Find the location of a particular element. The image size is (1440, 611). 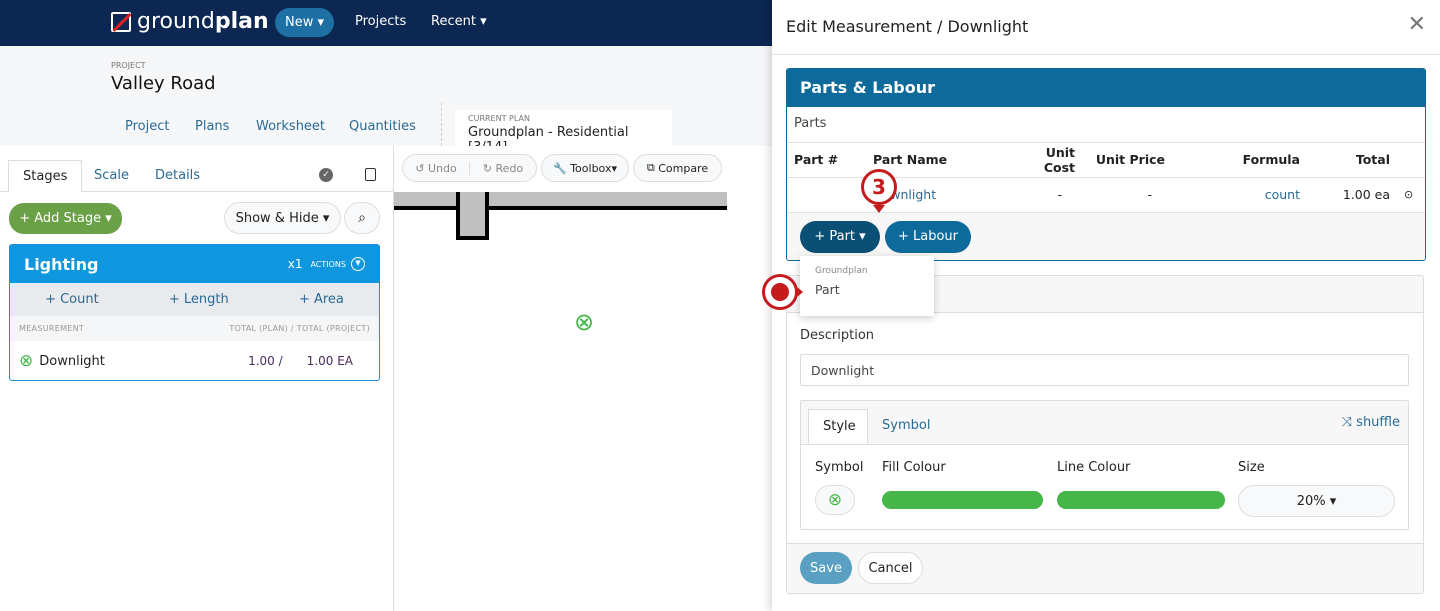

add-length-button: + Length is located at coordinates (199, 299).